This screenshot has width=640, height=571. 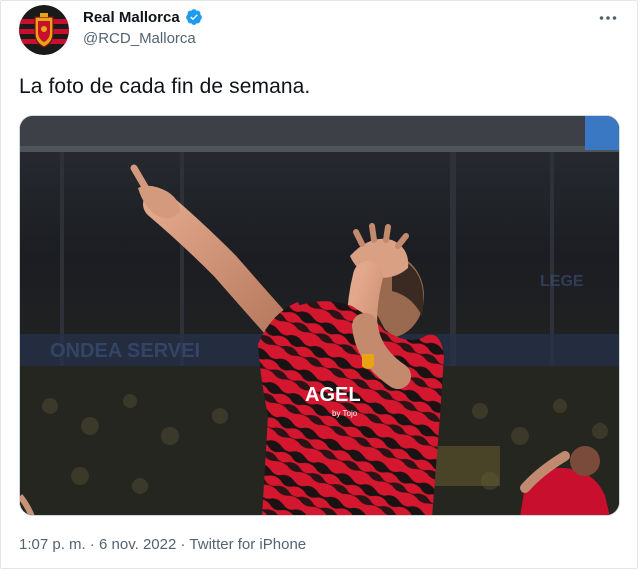 What do you see at coordinates (194, 17) in the screenshot?
I see `verified-badge-icon` at bounding box center [194, 17].